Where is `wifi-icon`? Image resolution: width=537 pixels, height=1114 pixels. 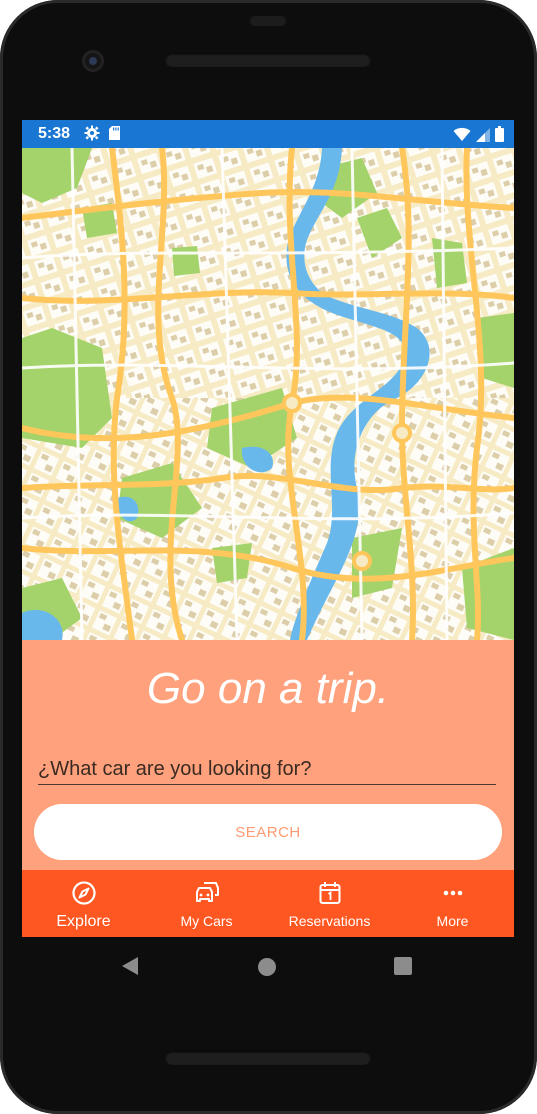 wifi-icon is located at coordinates (462, 137).